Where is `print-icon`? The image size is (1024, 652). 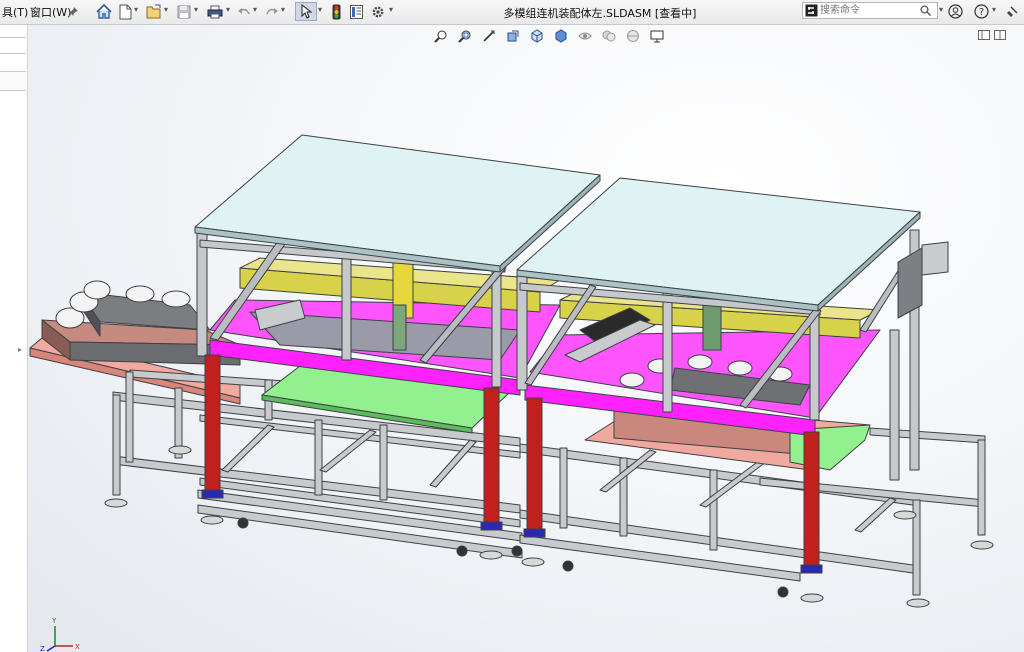 print-icon is located at coordinates (215, 11).